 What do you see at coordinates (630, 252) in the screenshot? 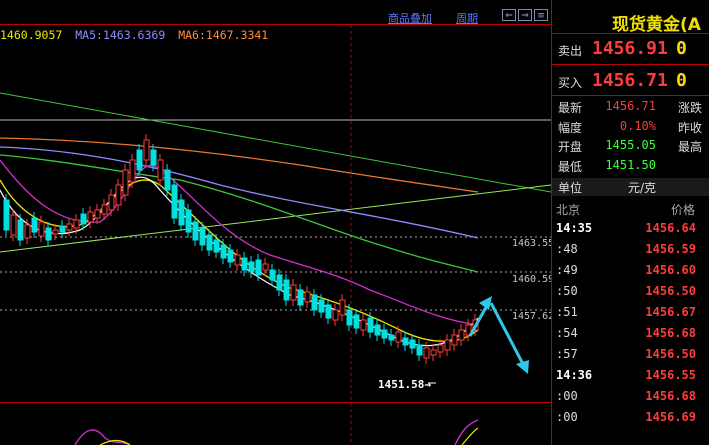
I see `tick-row: :48 1456.59` at bounding box center [630, 252].